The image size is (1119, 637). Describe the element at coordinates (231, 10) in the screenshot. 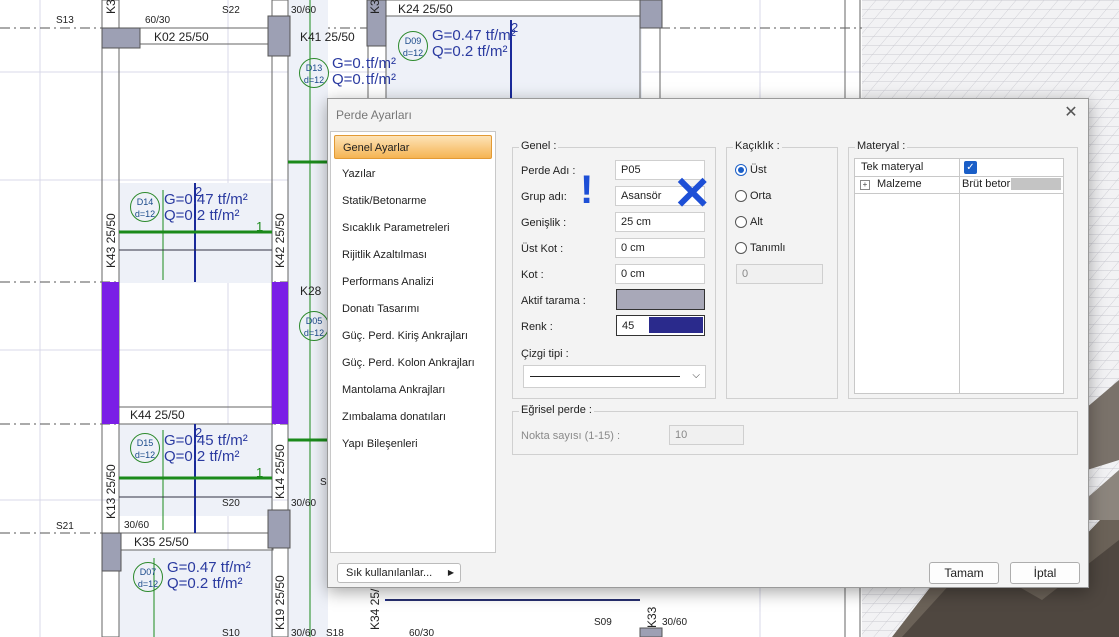

I see `slab-label: S22` at that location.